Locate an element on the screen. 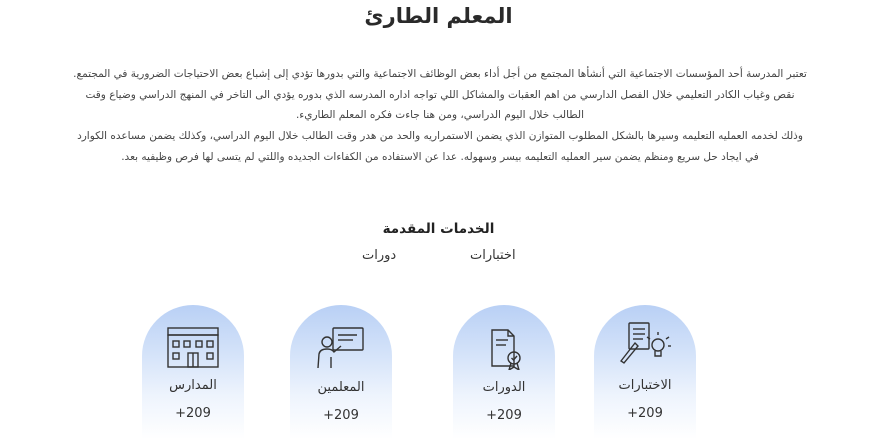 The height and width of the screenshot is (439, 877). stat-card-schools: المدارس +209 is located at coordinates (193, 372).